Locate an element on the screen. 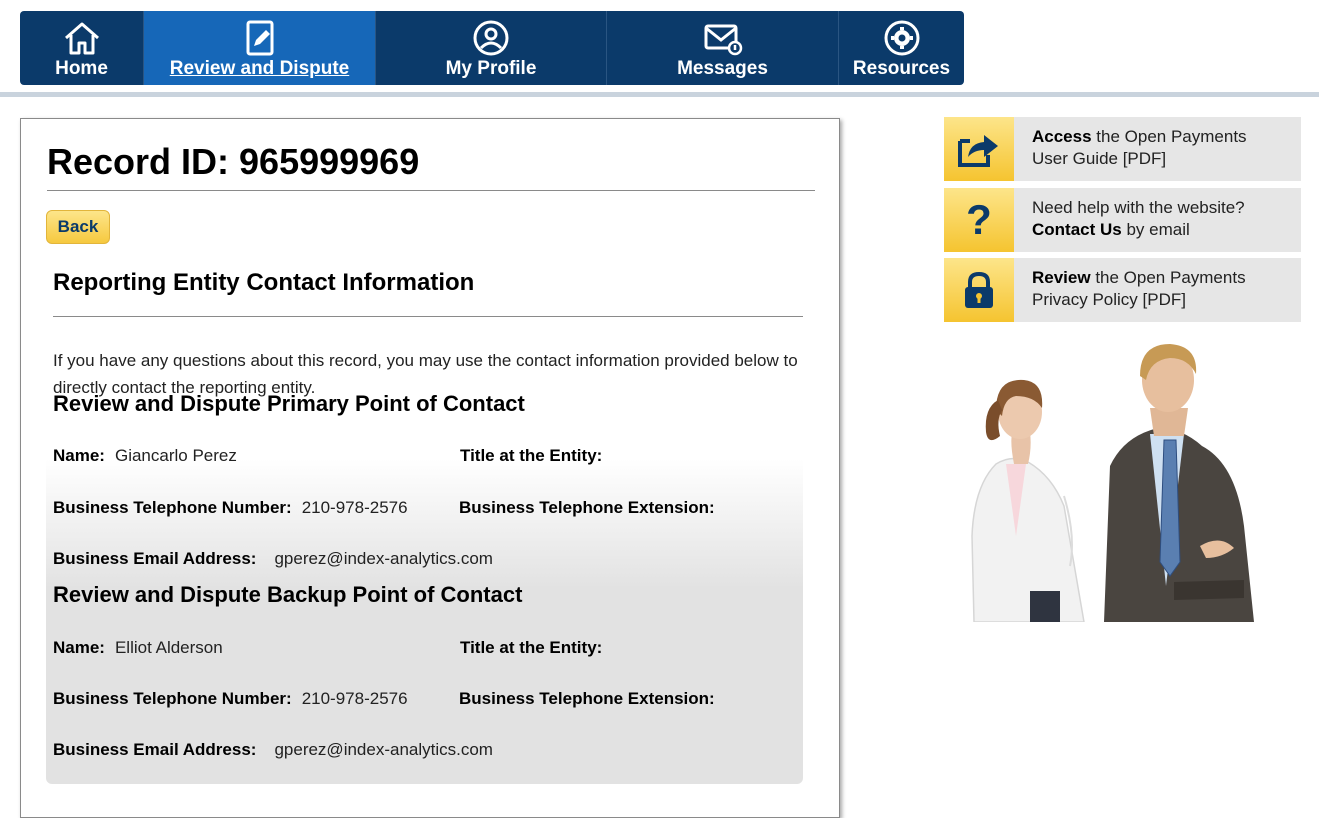 The height and width of the screenshot is (818, 1319). page-title: Record ID: 965999969 is located at coordinates (233, 161).